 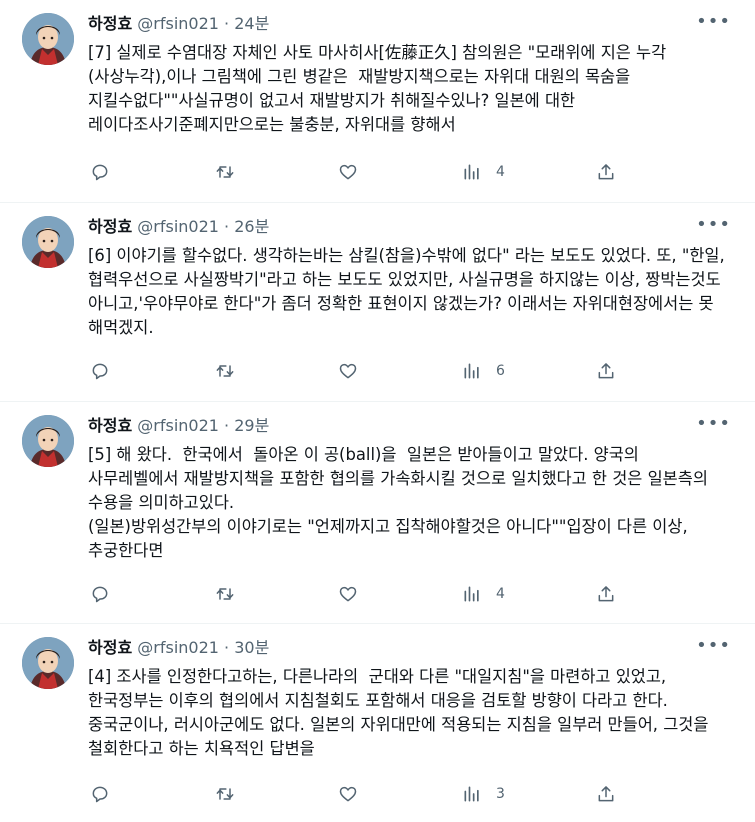 What do you see at coordinates (483, 794) in the screenshot?
I see `views-button: 3` at bounding box center [483, 794].